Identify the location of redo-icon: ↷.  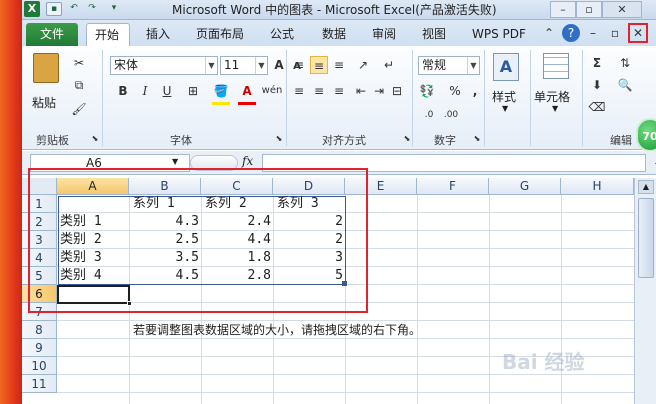
(92, 9).